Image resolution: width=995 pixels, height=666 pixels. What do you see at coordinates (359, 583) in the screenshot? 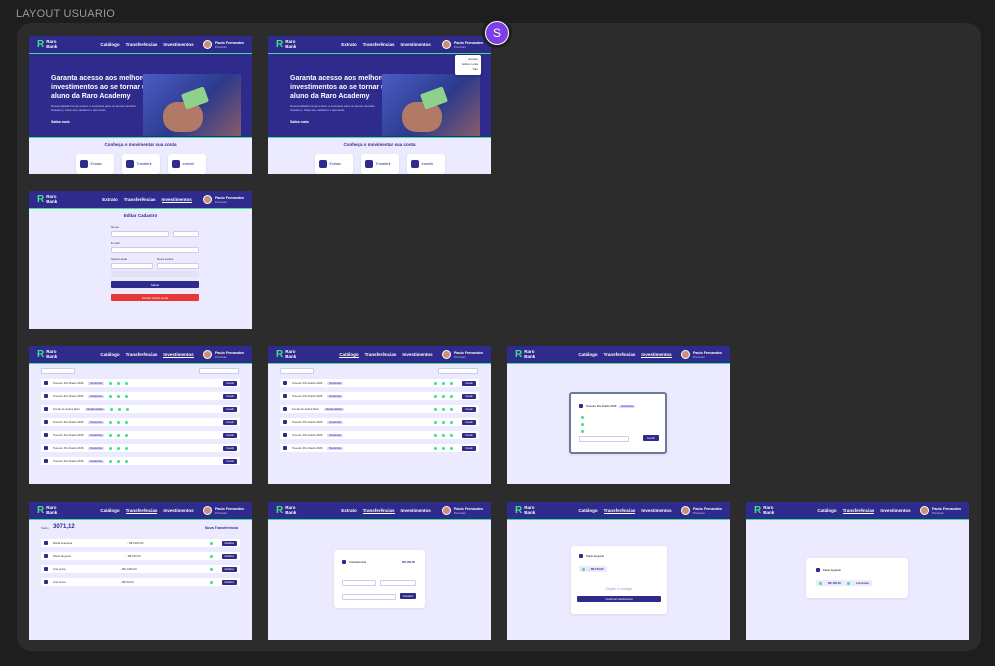
I see `recipient-input` at bounding box center [359, 583].